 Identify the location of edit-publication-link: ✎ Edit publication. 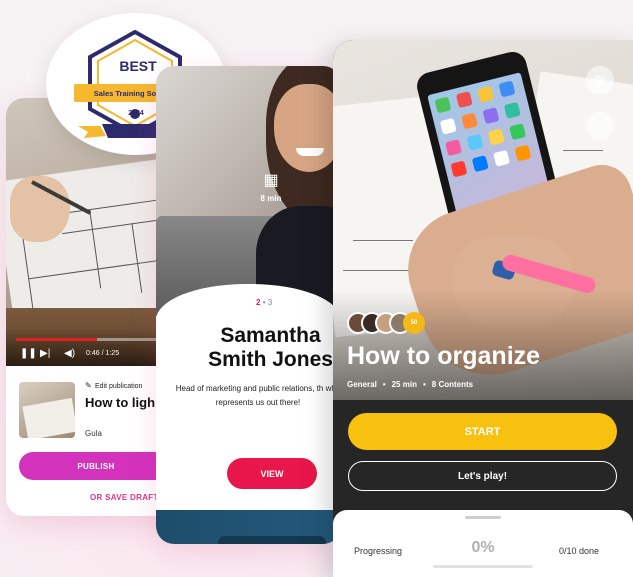
(114, 386).